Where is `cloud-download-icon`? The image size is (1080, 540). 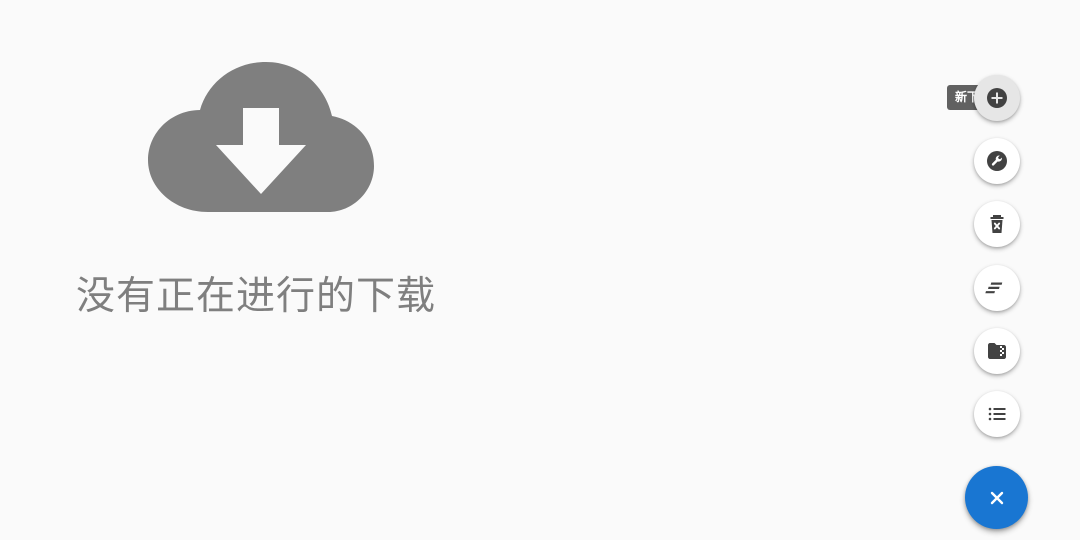 cloud-download-icon is located at coordinates (261, 137).